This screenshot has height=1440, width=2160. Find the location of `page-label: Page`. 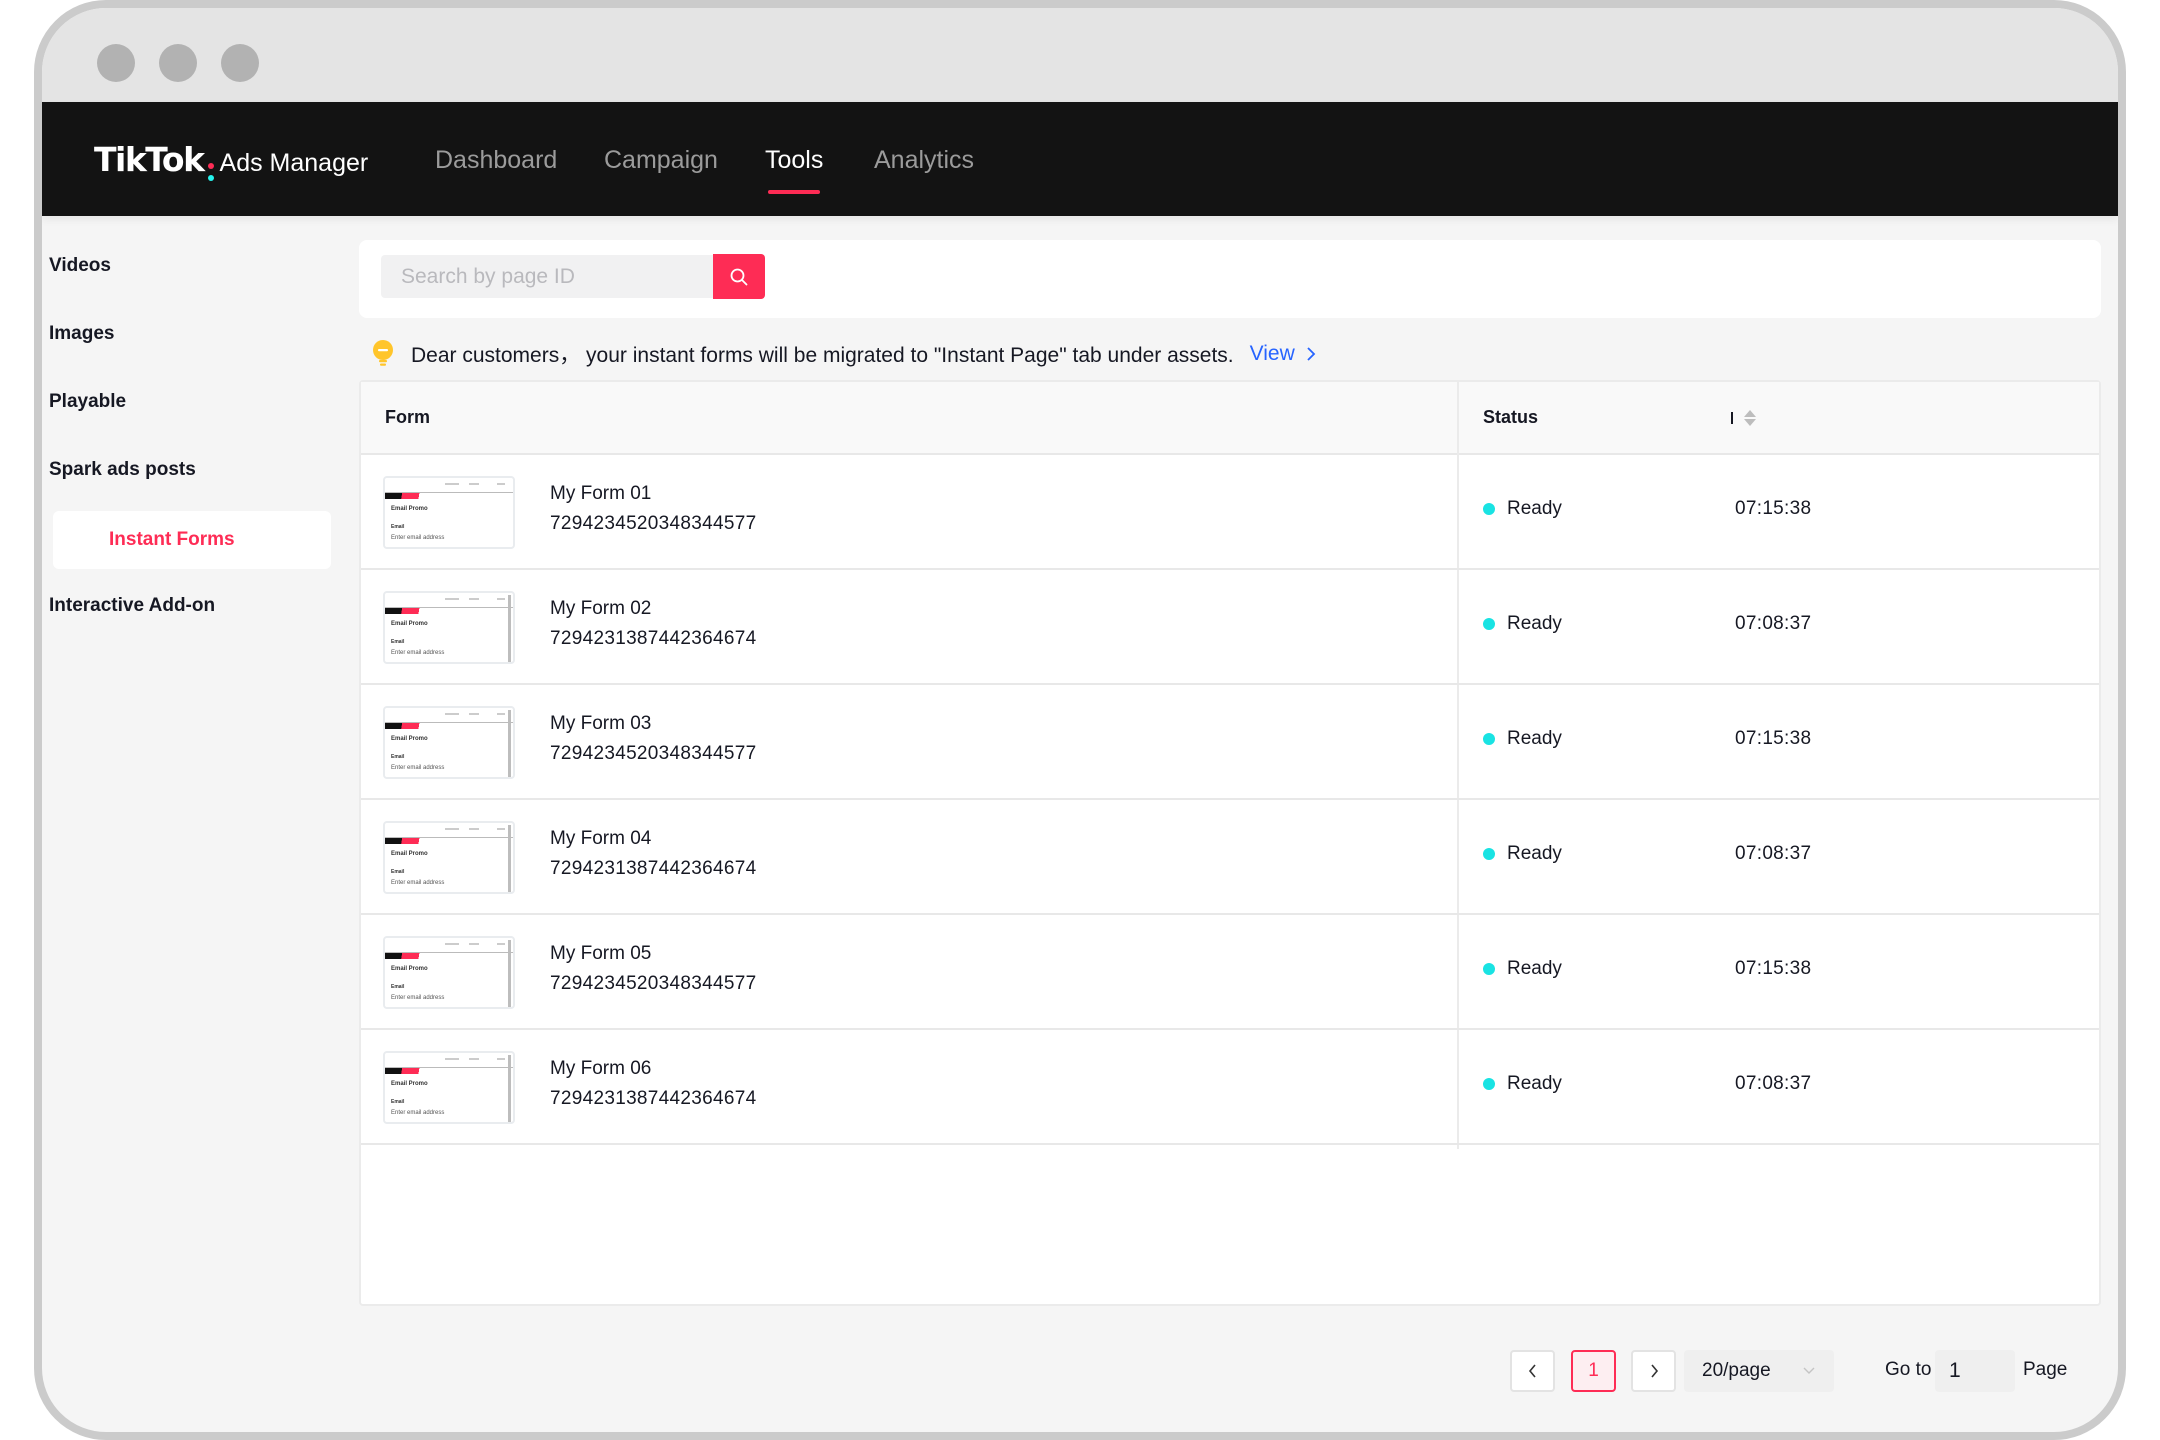

page-label: Page is located at coordinates (2045, 1369).